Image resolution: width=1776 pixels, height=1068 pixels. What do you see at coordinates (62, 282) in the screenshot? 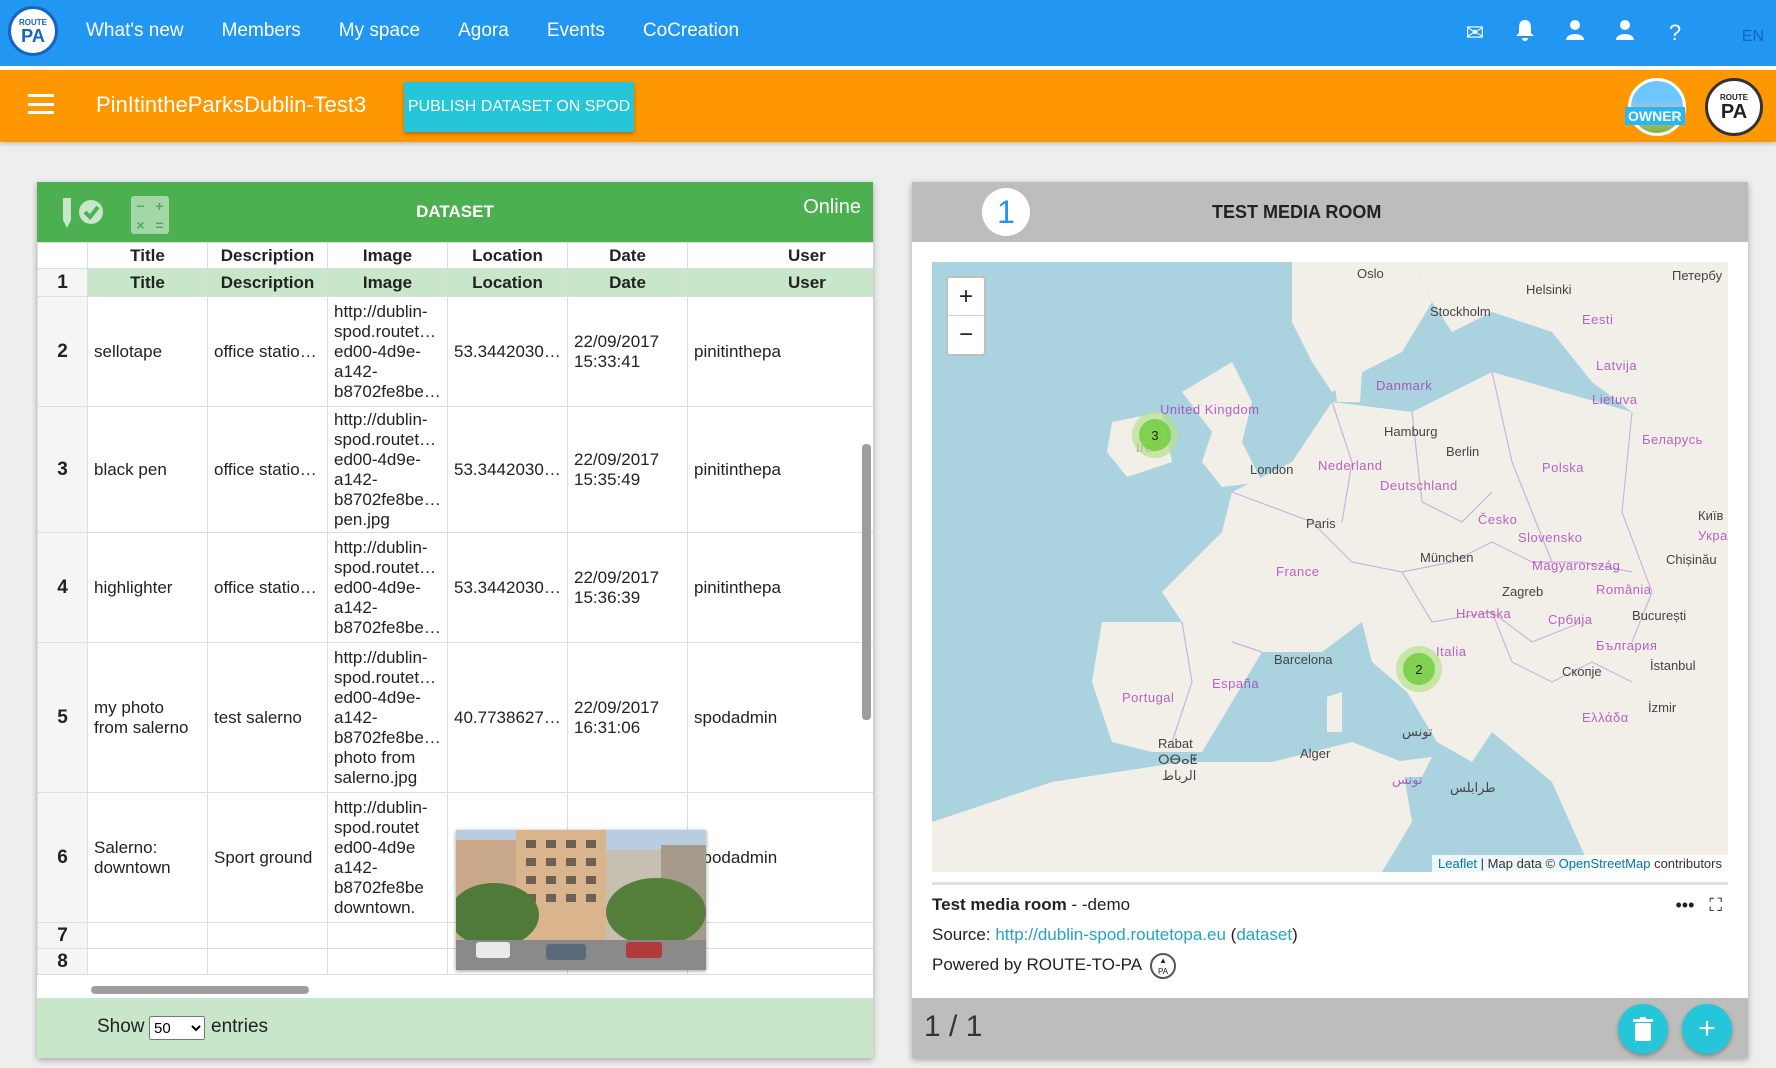
I see `row-number: 1` at bounding box center [62, 282].